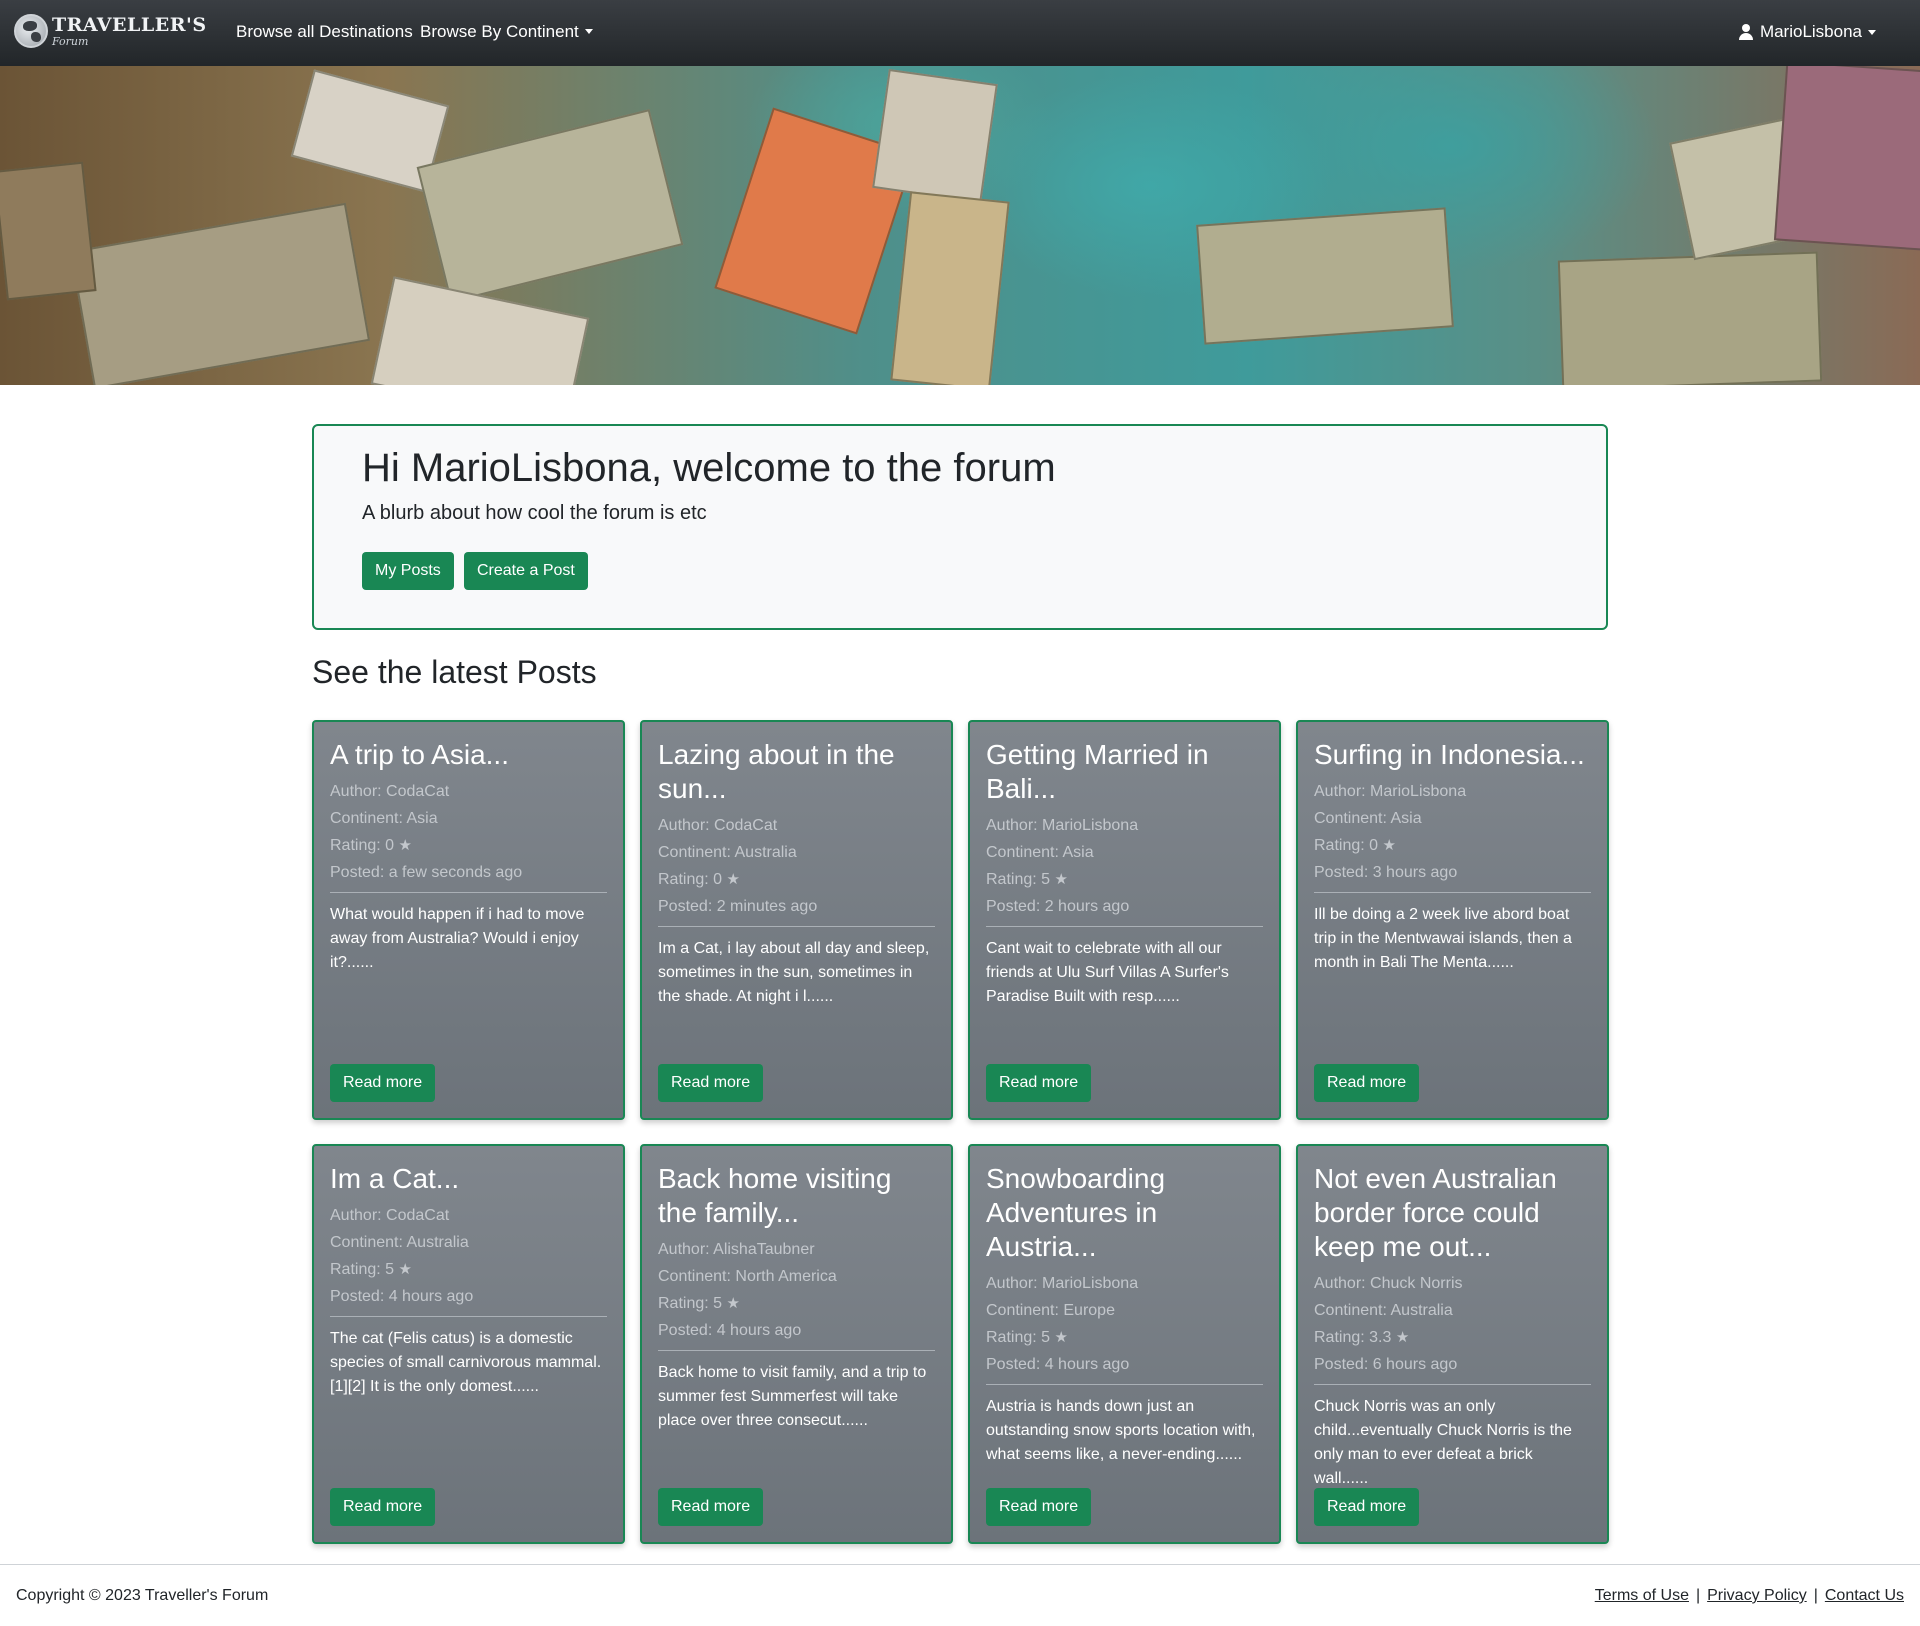 Image resolution: width=1920 pixels, height=1626 pixels. Describe the element at coordinates (324, 32) in the screenshot. I see `nav-browse-all-destinations: Browse all Destinations` at that location.